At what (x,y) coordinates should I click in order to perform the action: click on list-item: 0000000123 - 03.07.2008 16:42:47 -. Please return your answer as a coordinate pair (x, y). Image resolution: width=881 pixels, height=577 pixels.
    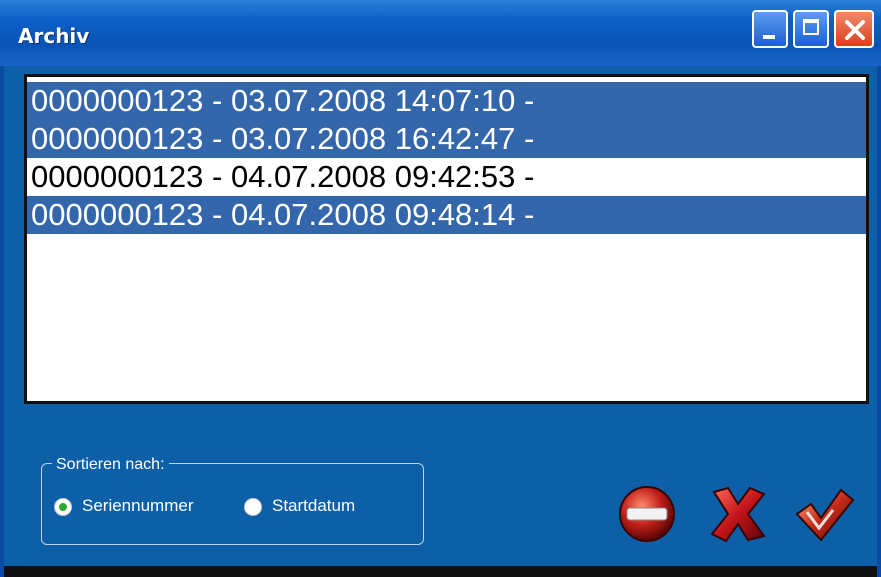
    Looking at the image, I should click on (446, 139).